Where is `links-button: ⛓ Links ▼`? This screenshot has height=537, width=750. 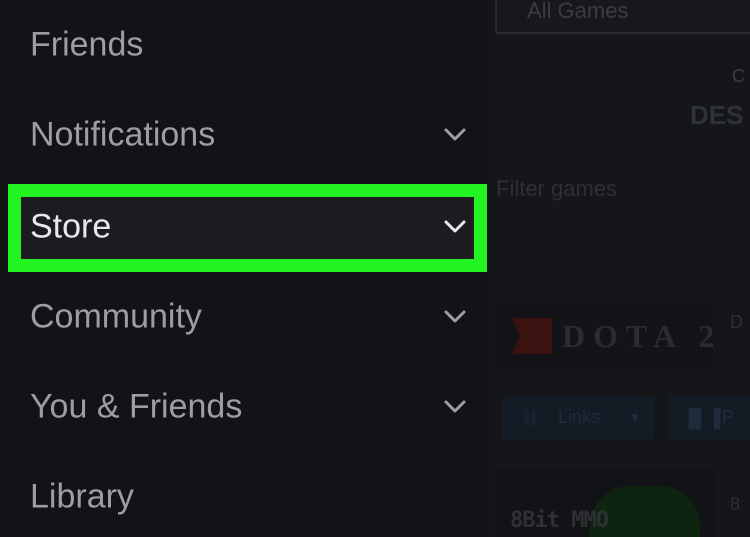
links-button: ⛓ Links ▼ is located at coordinates (578, 418).